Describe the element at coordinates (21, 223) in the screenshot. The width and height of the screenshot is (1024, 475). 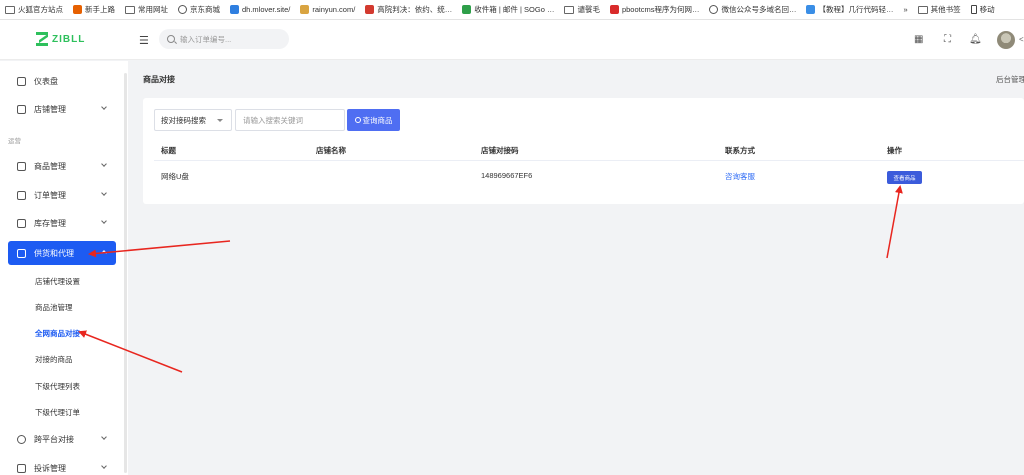
I see `inventory-icon` at that location.